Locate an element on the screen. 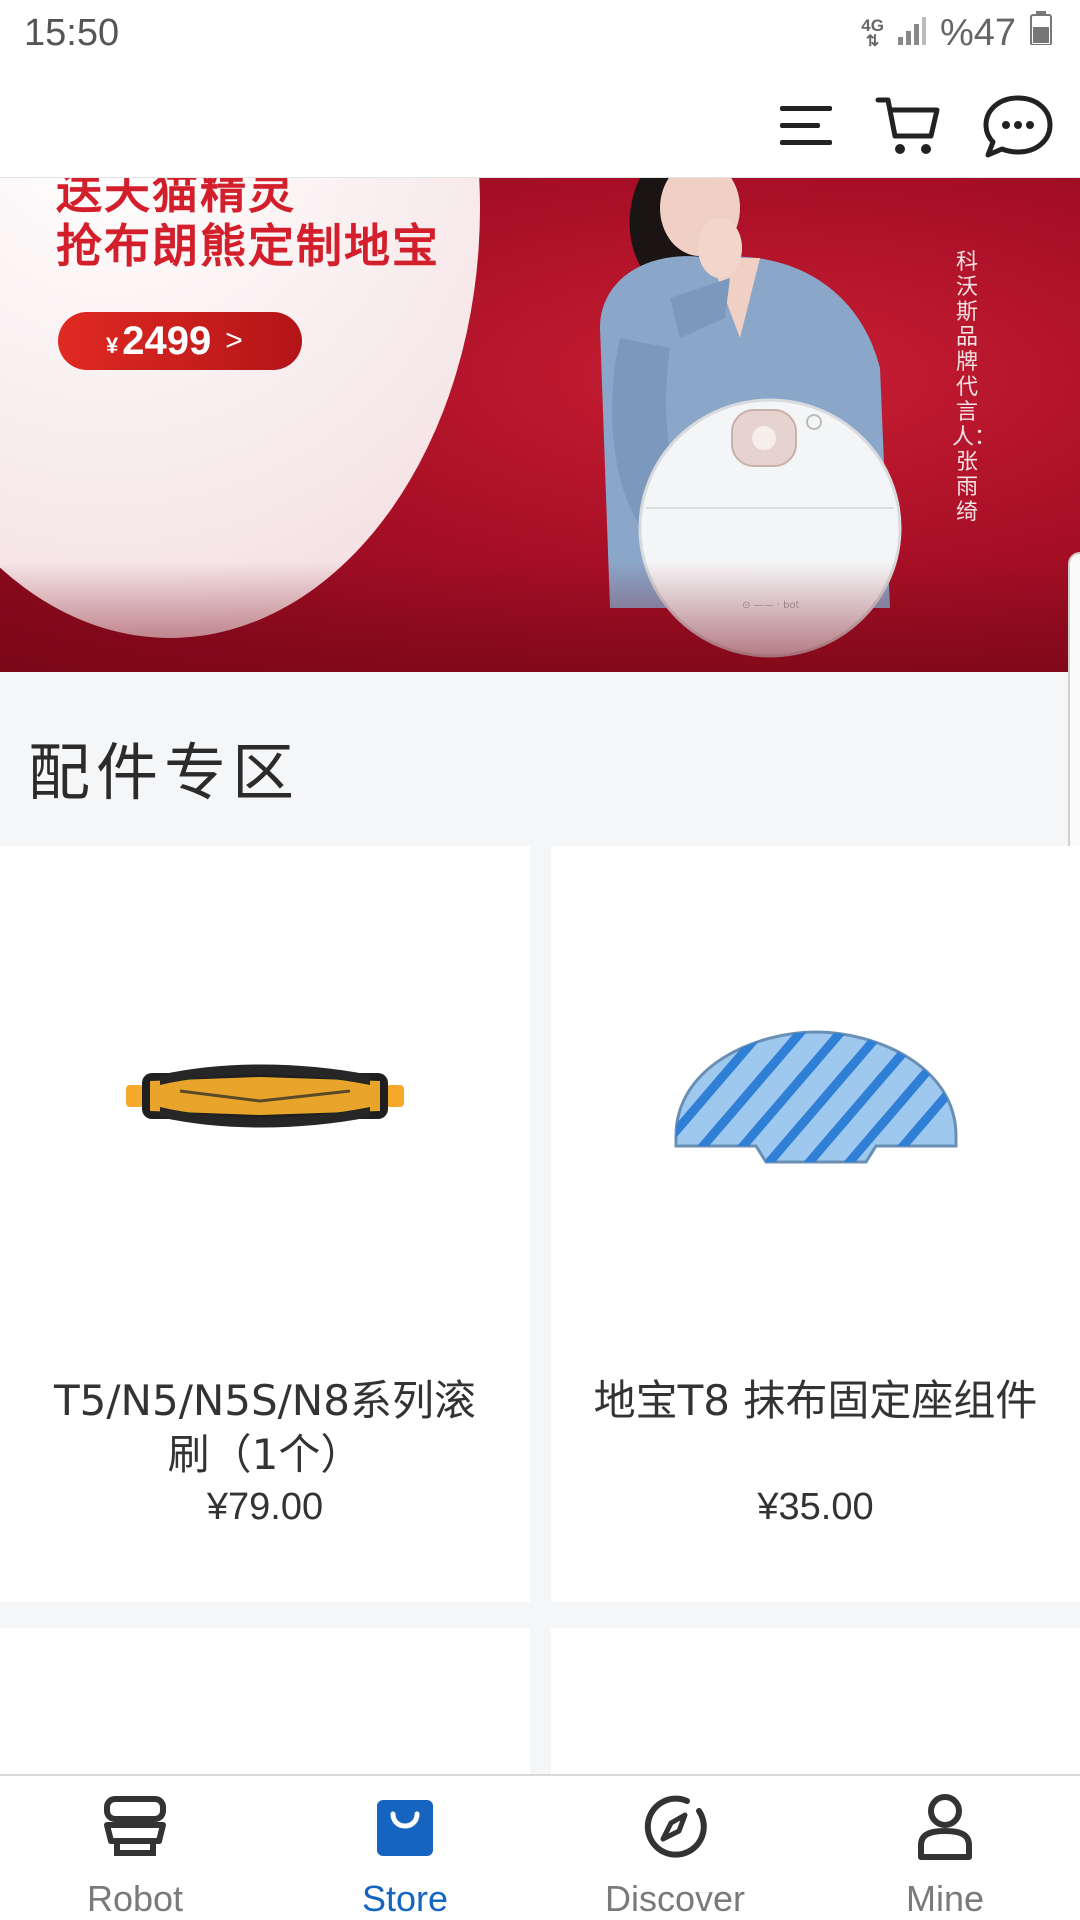 This screenshot has height=1920, width=1080. status-bar: 15:50 4G ⇅ %47 is located at coordinates (540, 33).